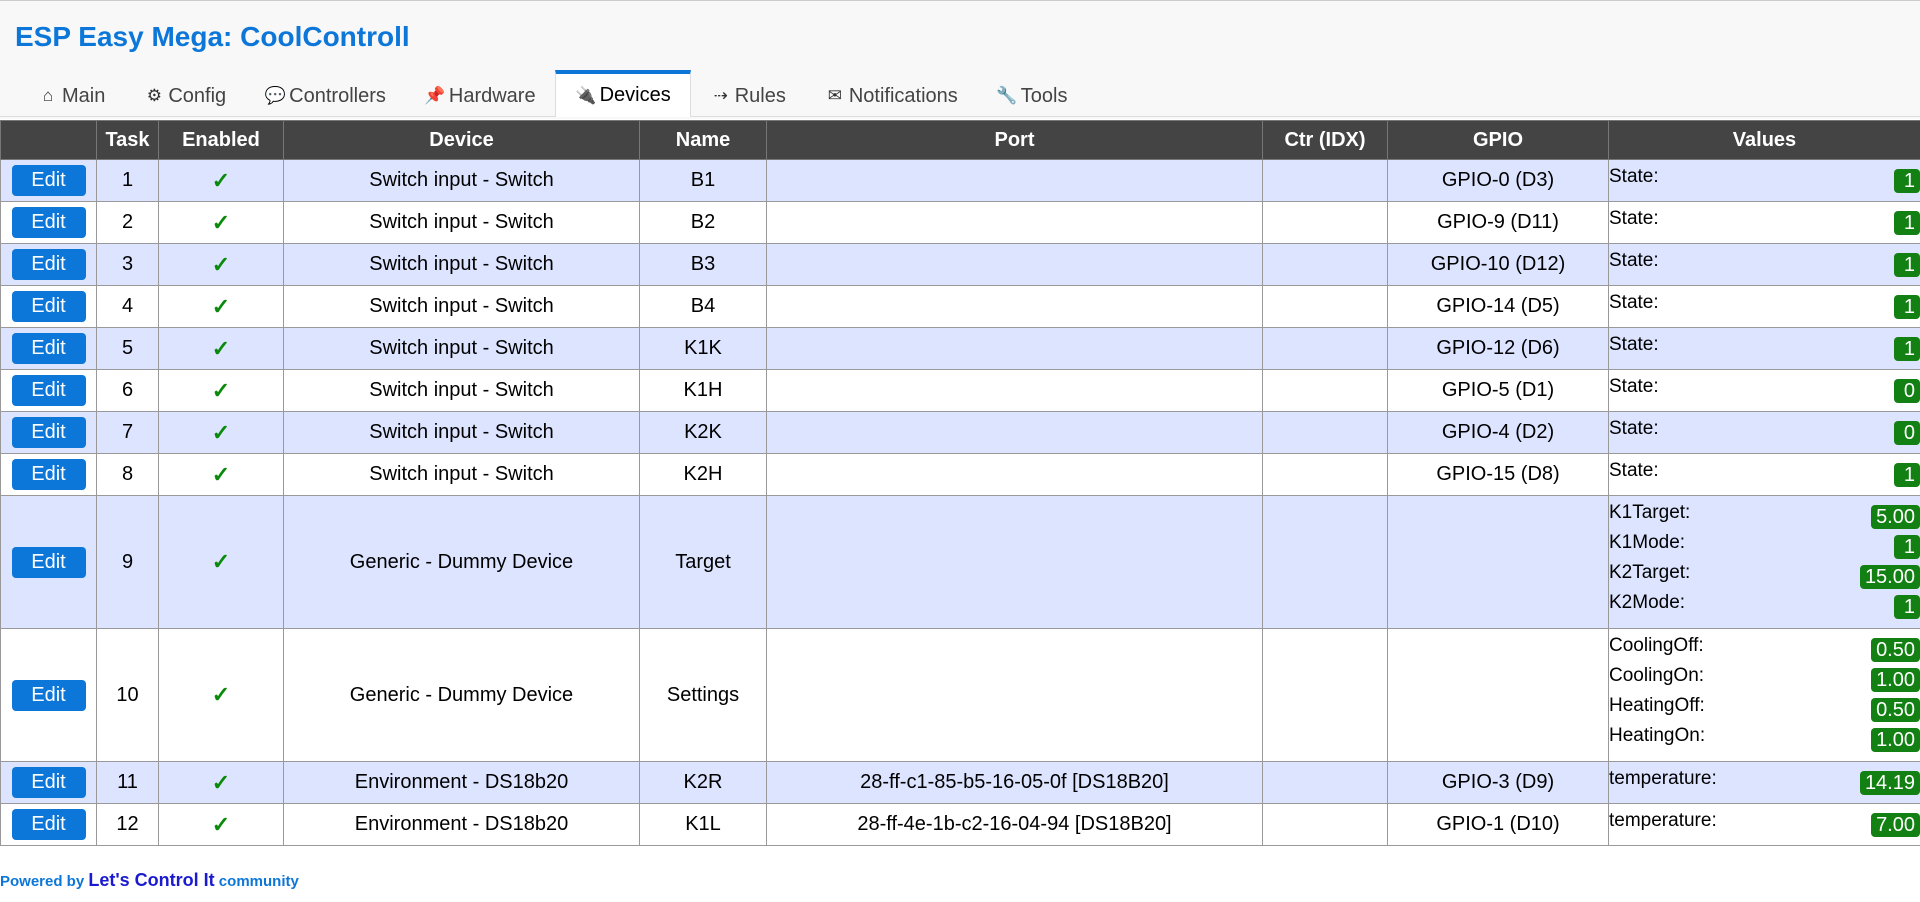  I want to click on value-row: HeatingOn: 1.00, so click(1764, 740).